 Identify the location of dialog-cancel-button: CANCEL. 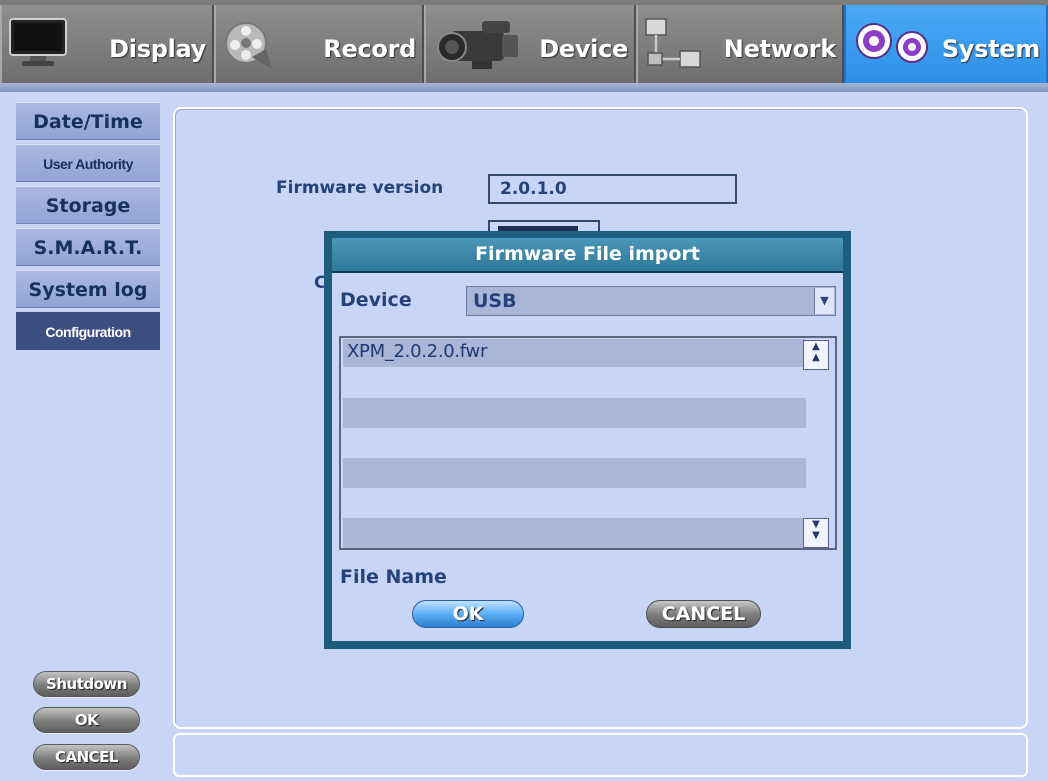
(703, 614).